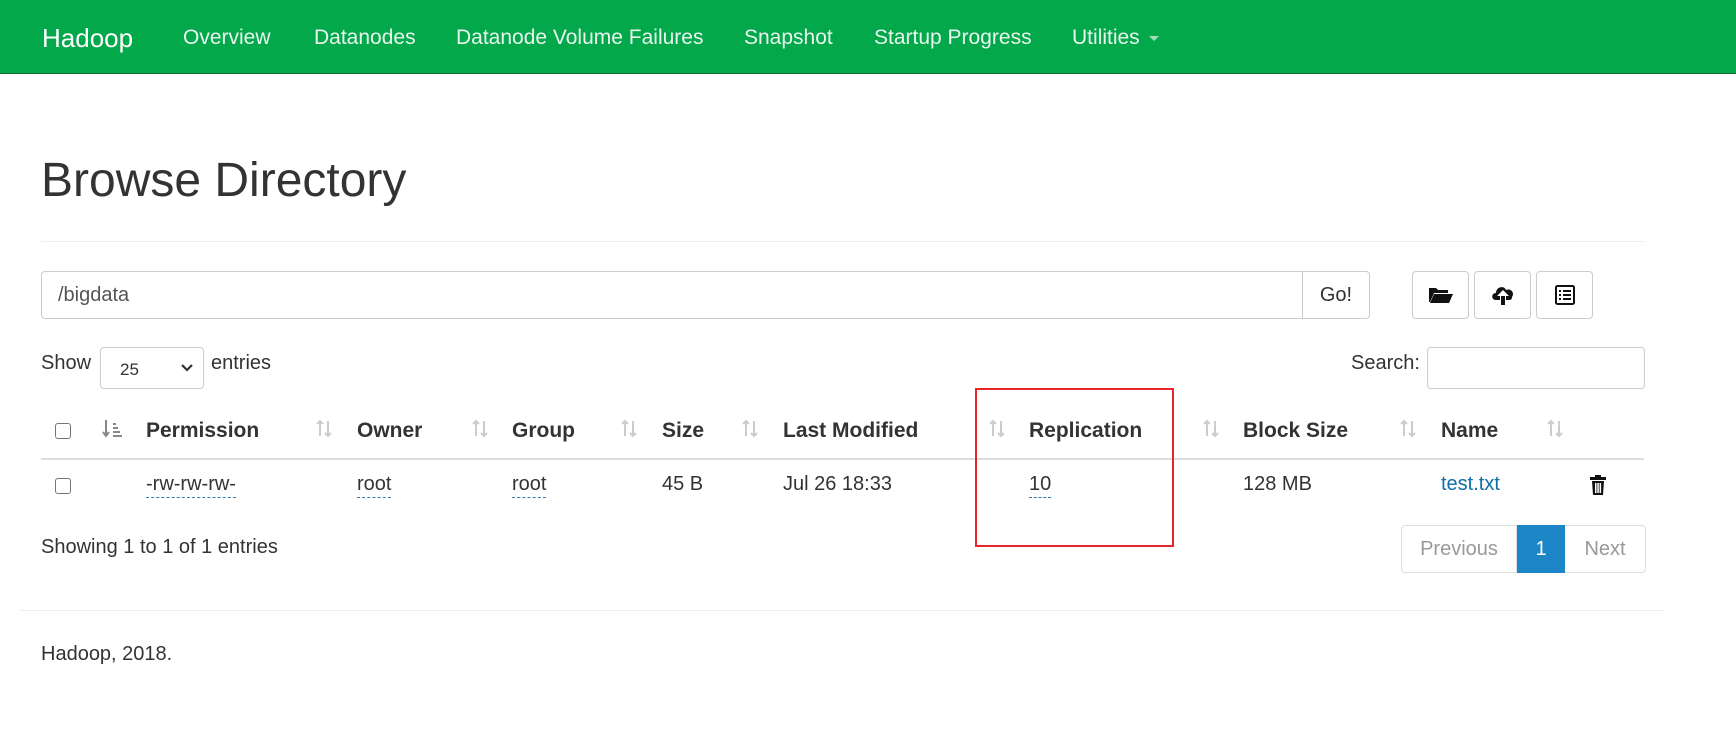 This screenshot has height=741, width=1736. Describe the element at coordinates (543, 431) in the screenshot. I see `column-header-group: Group` at that location.